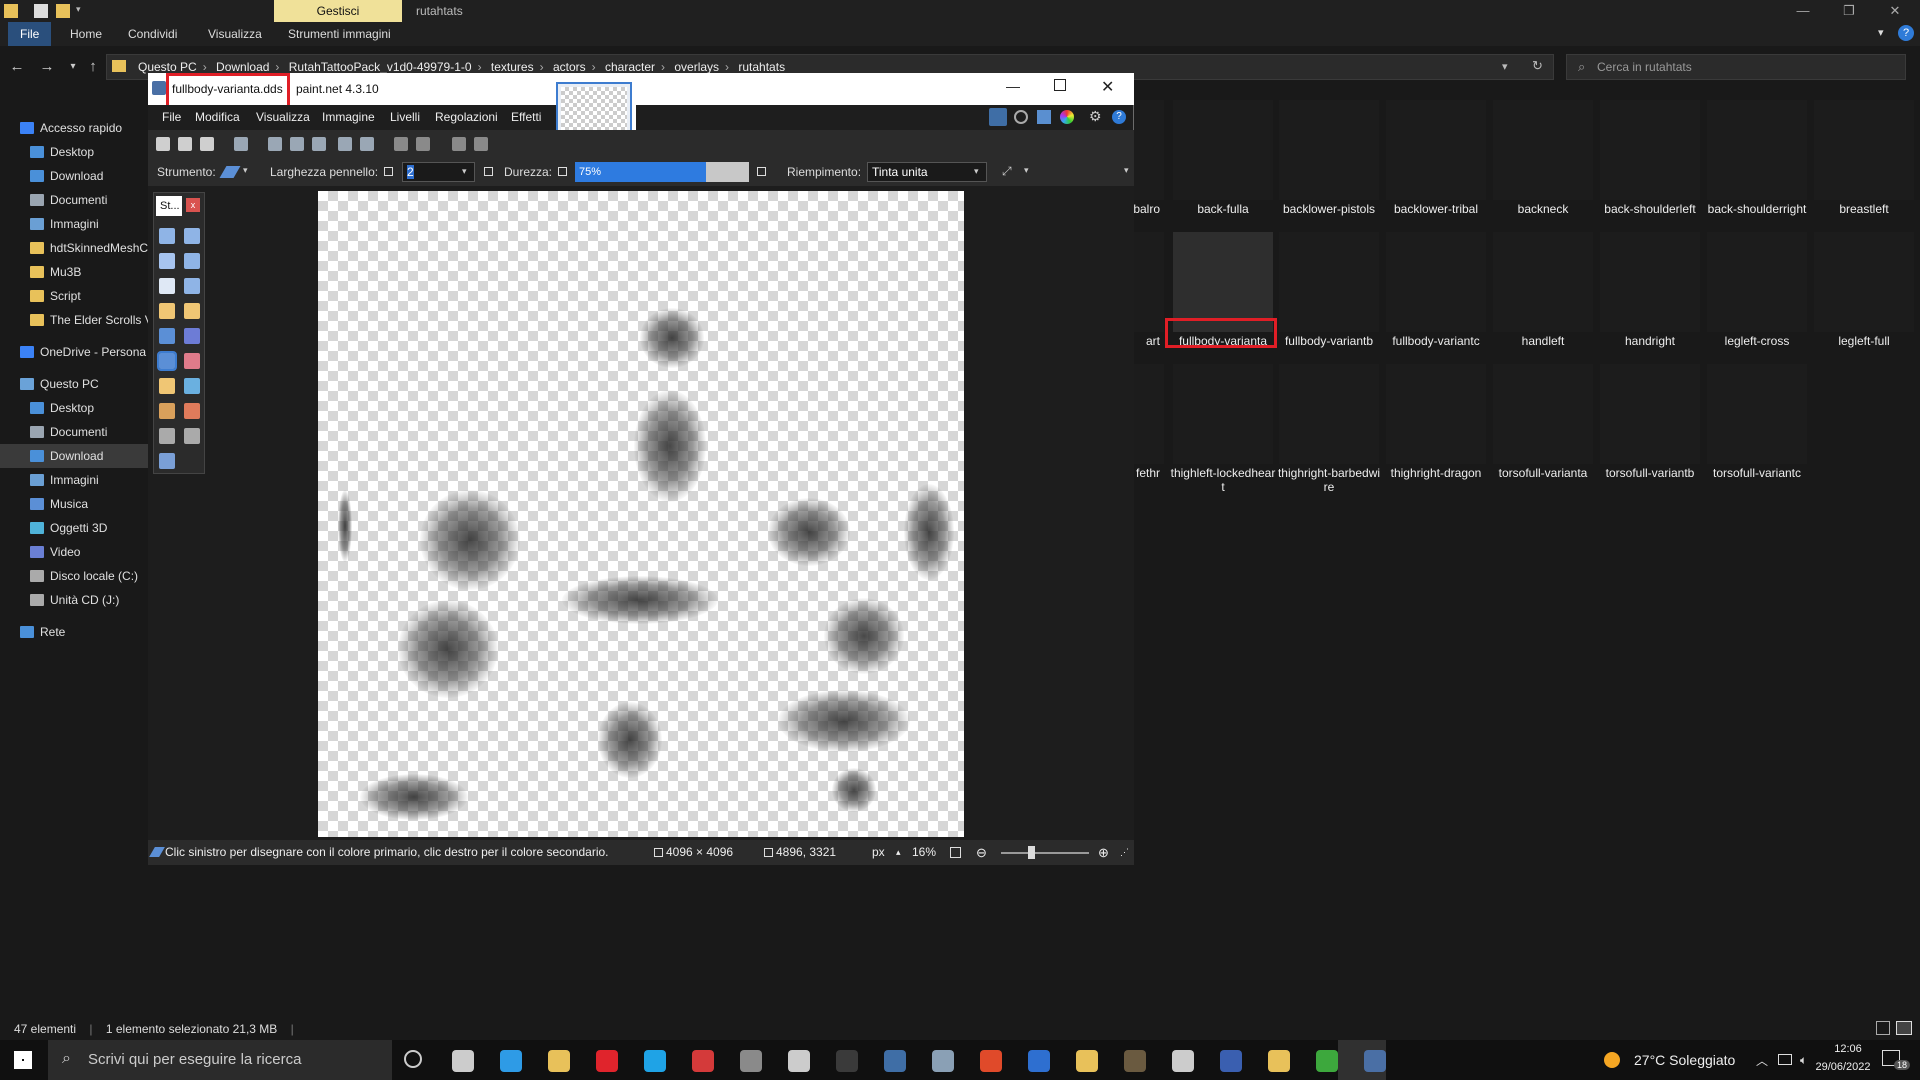  What do you see at coordinates (220, 1060) in the screenshot?
I see `taskbar-search-box: Scrivi qui per eseguire la ricerca` at bounding box center [220, 1060].